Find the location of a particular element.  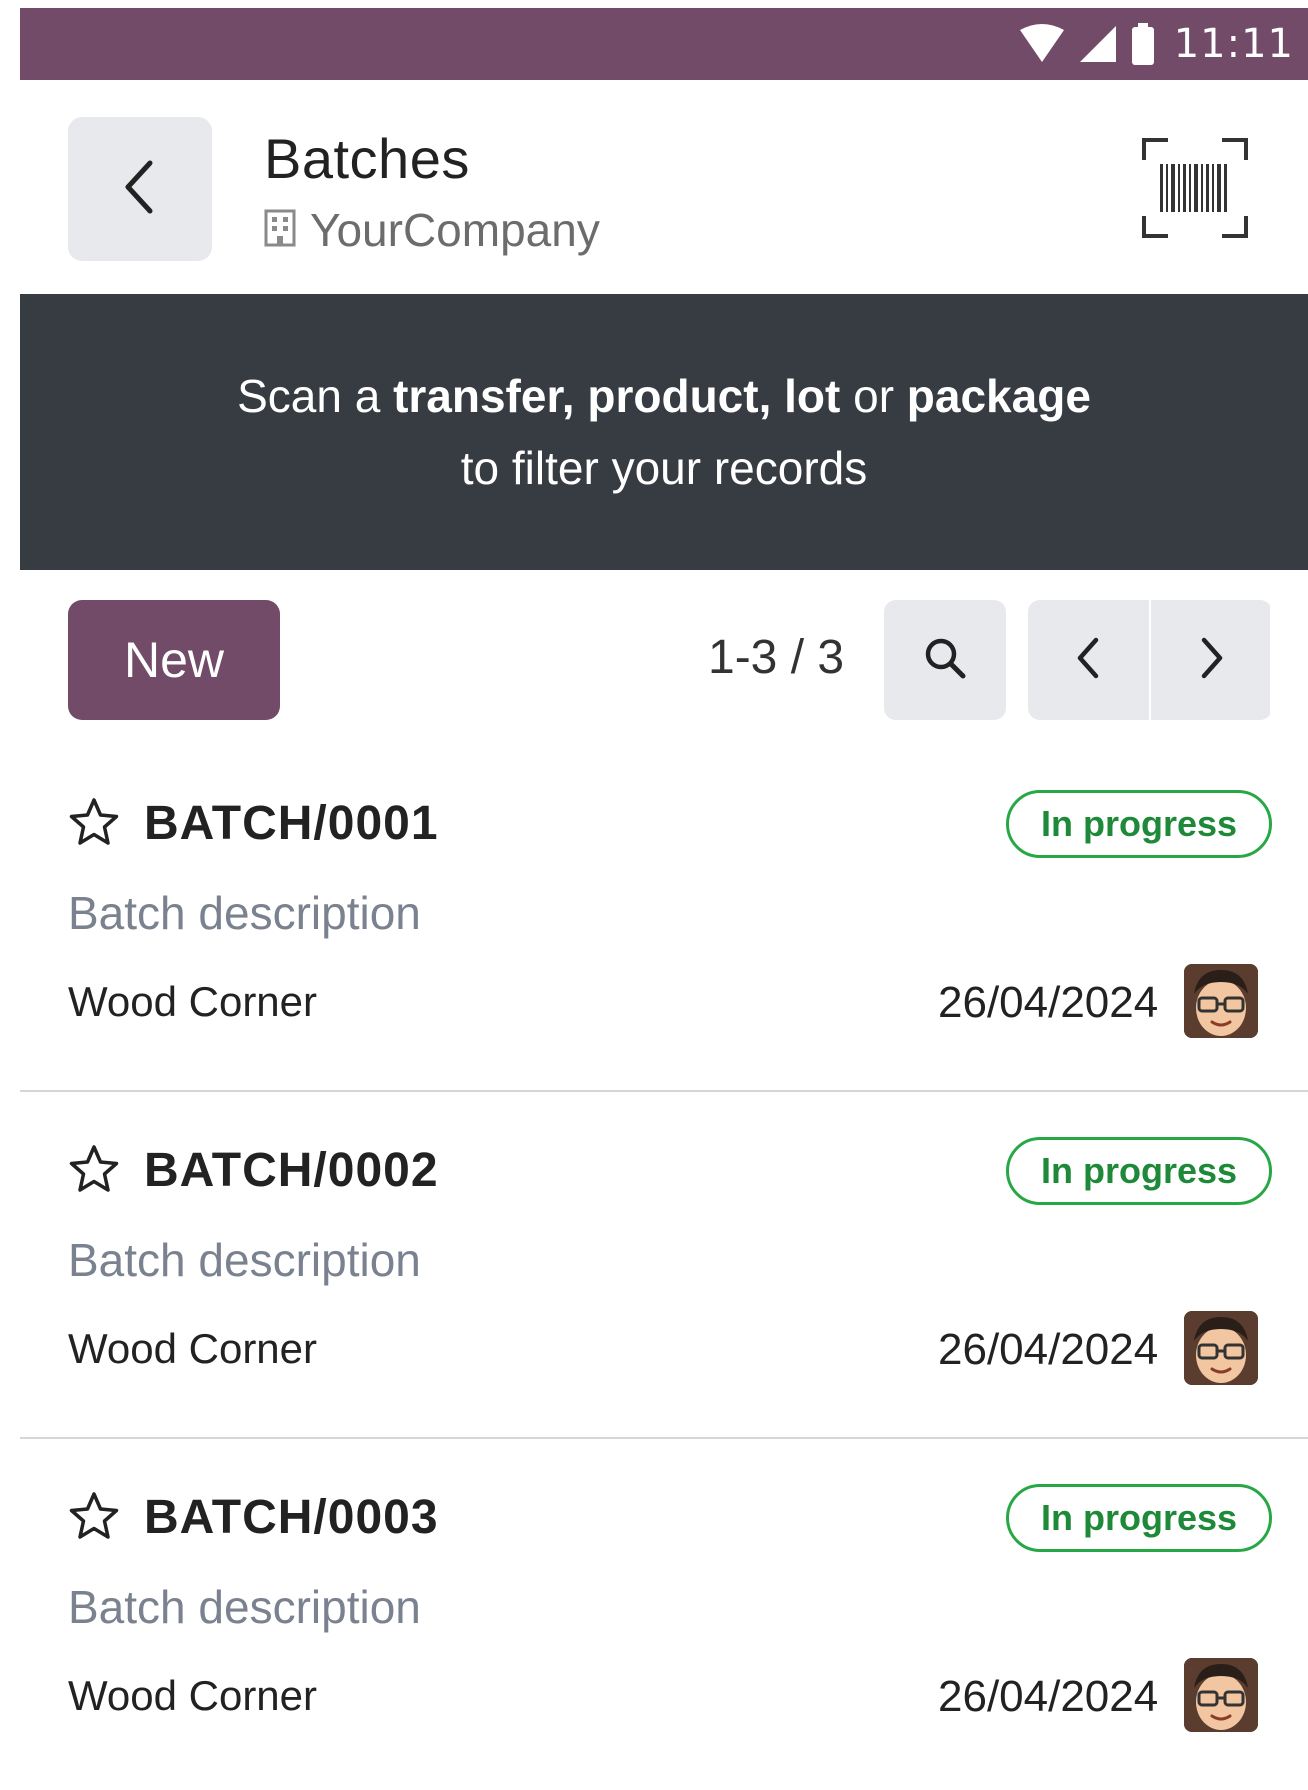

banner-text-bold: transfer, product, lot is located at coordinates (617, 396).